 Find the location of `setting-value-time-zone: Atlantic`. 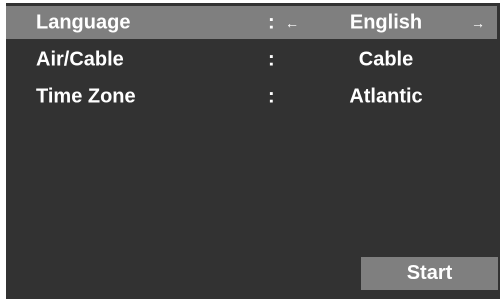

setting-value-time-zone: Atlantic is located at coordinates (386, 96).